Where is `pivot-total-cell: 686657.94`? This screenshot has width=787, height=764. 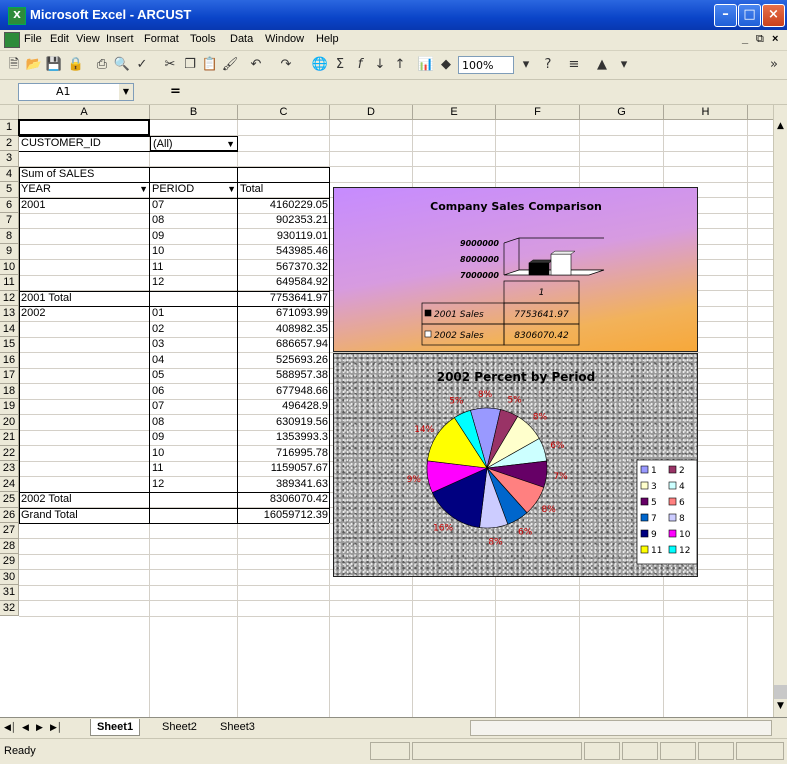 pivot-total-cell: 686657.94 is located at coordinates (284, 345).